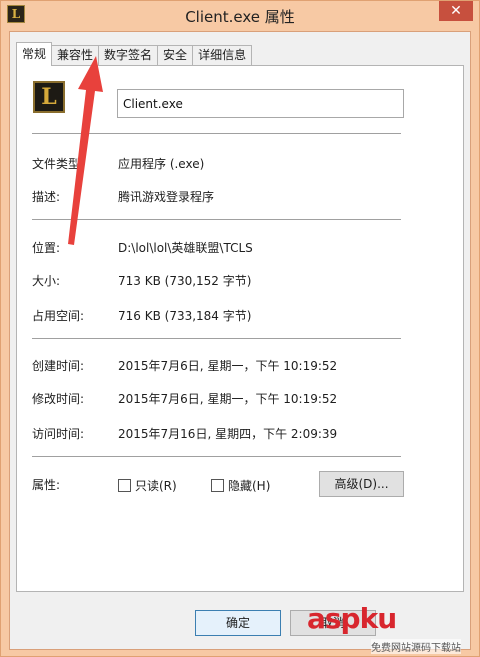  What do you see at coordinates (128, 55) in the screenshot?
I see `tab-digital-signatures: 数字签名` at bounding box center [128, 55].